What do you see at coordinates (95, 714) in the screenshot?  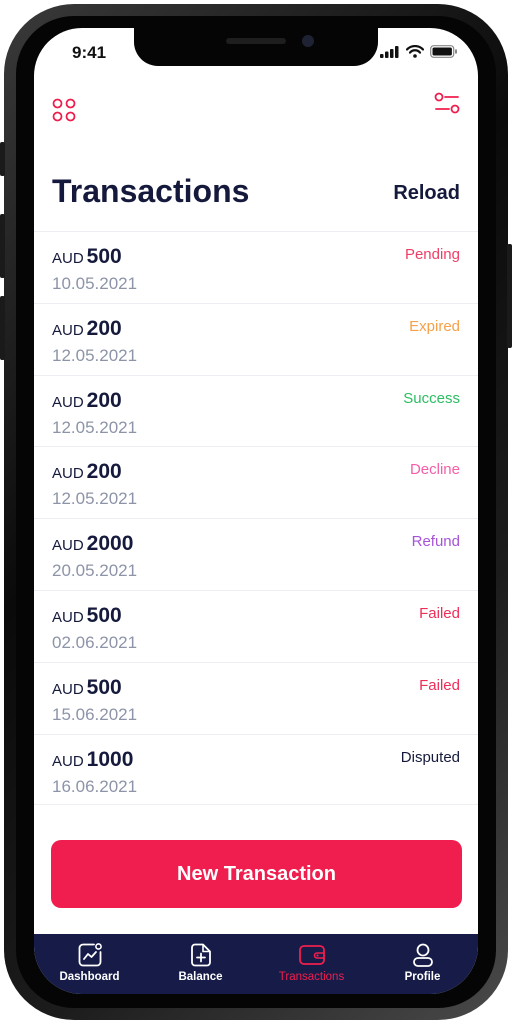 I see `transaction-date: 15.06.2021` at bounding box center [95, 714].